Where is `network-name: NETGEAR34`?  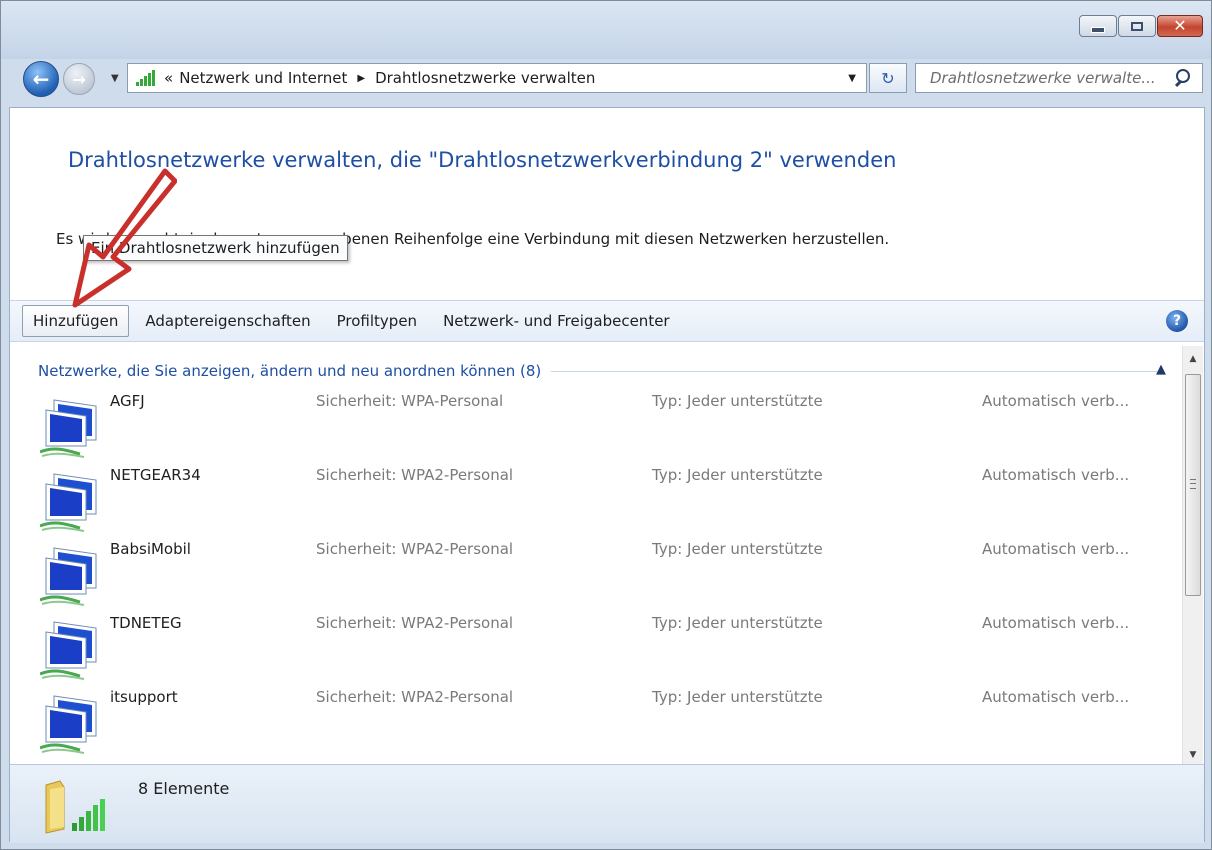
network-name: NETGEAR34 is located at coordinates (155, 475).